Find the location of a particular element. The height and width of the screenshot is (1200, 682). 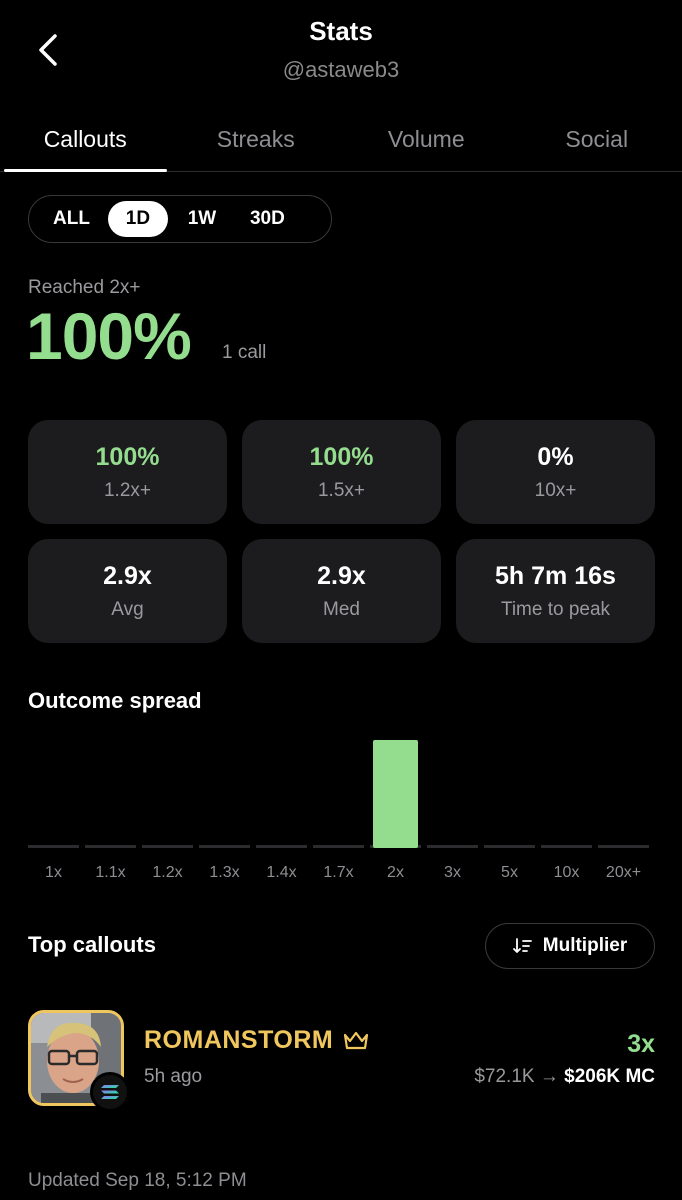

outcome-chart-svg: 1x 1.1x 1.2x 1.3x 1.4x 1.7x 2x 3x 5x 10x 20x+ is located at coordinates (338, 810).